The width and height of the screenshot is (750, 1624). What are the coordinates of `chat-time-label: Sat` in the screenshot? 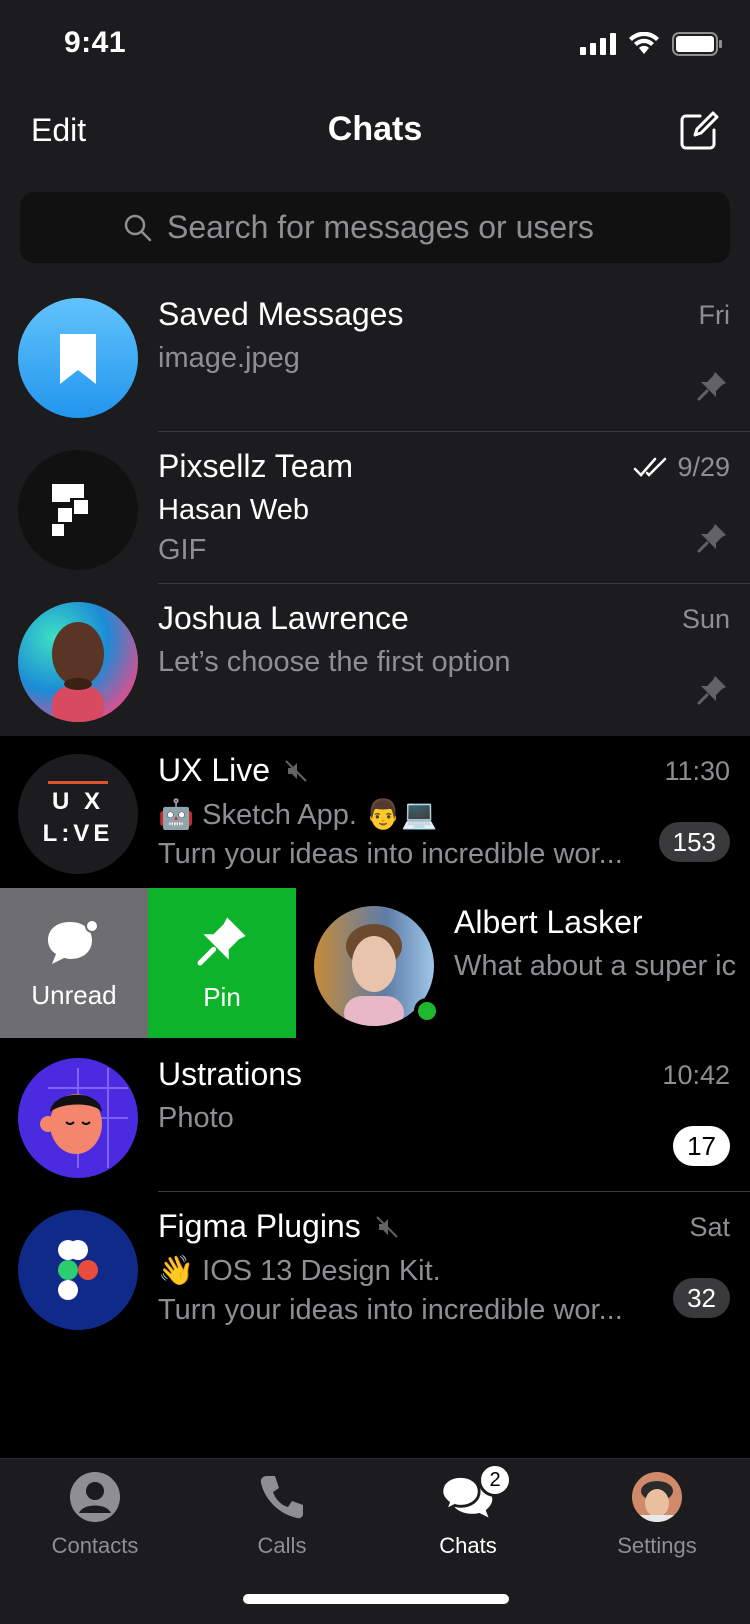 It's located at (709, 1227).